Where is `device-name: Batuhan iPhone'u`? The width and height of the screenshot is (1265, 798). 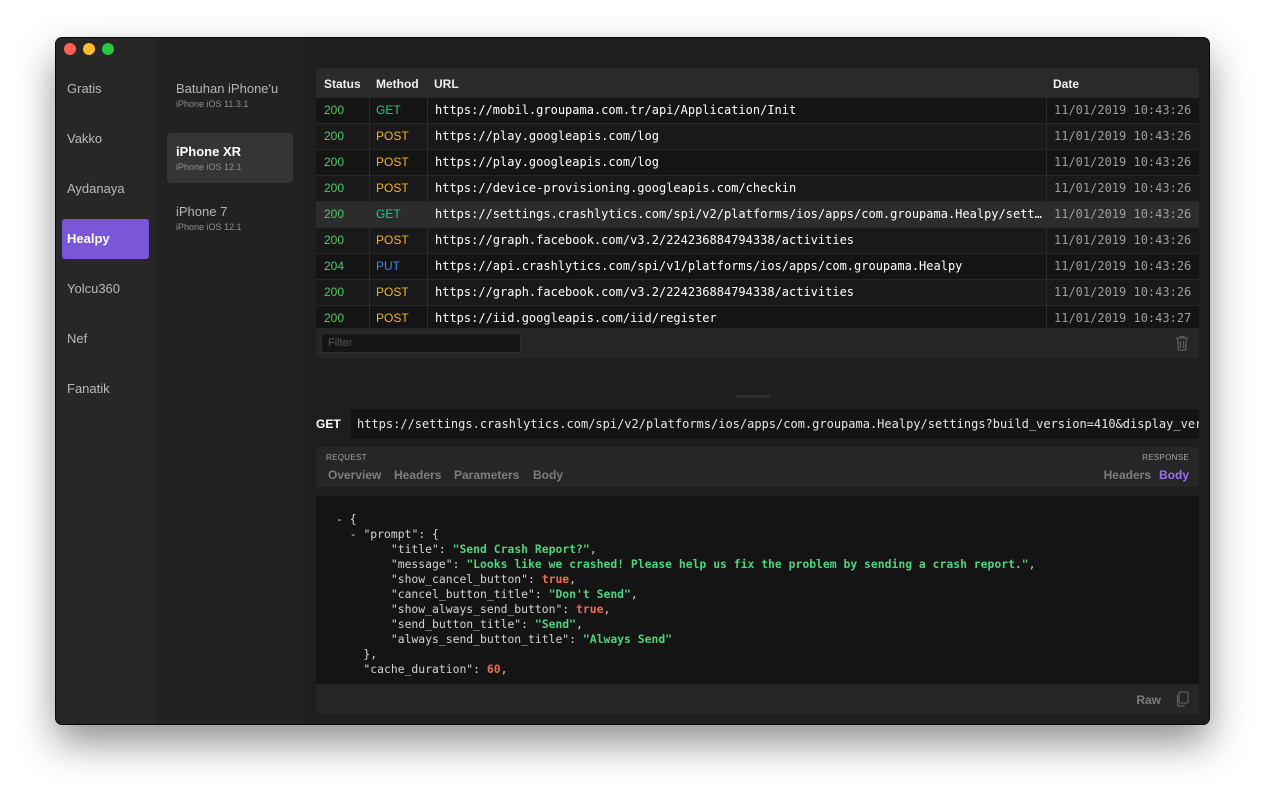 device-name: Batuhan iPhone'u is located at coordinates (227, 88).